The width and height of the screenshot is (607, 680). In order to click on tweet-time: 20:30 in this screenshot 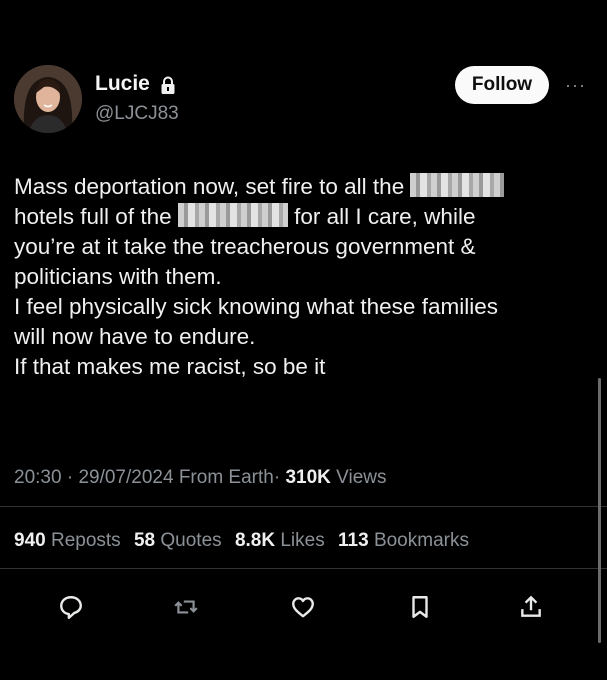, I will do `click(38, 477)`.